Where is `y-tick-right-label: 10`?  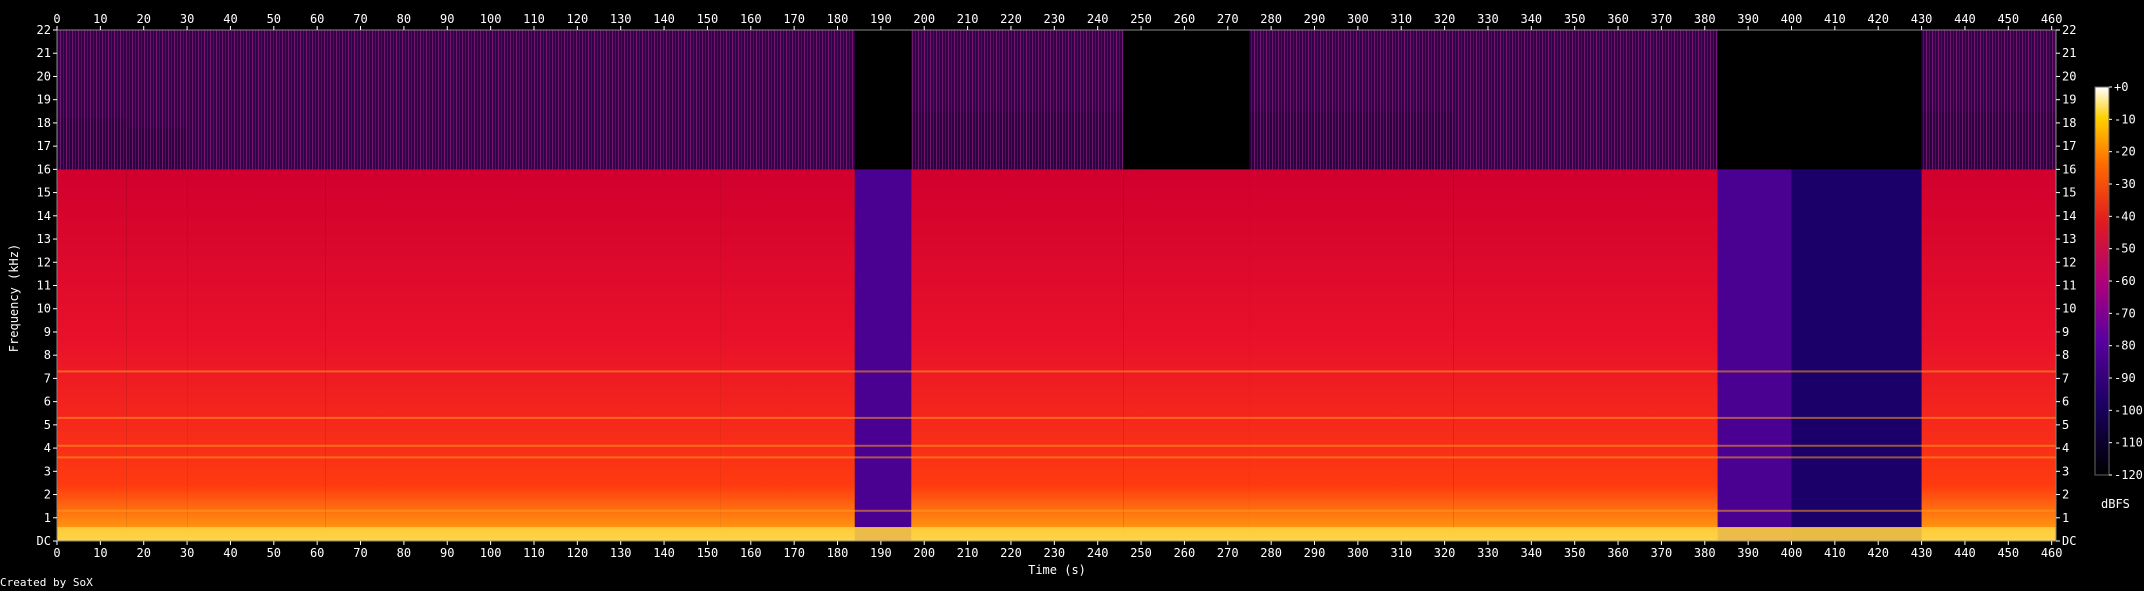 y-tick-right-label: 10 is located at coordinates (2069, 309).